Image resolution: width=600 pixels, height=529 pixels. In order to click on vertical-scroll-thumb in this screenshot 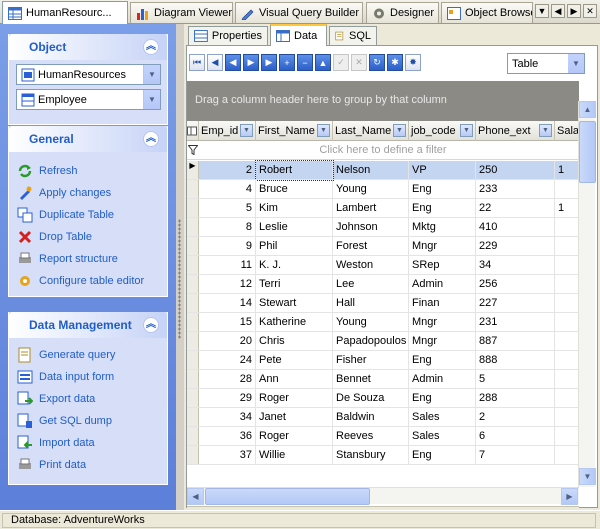, I will do `click(587, 152)`.